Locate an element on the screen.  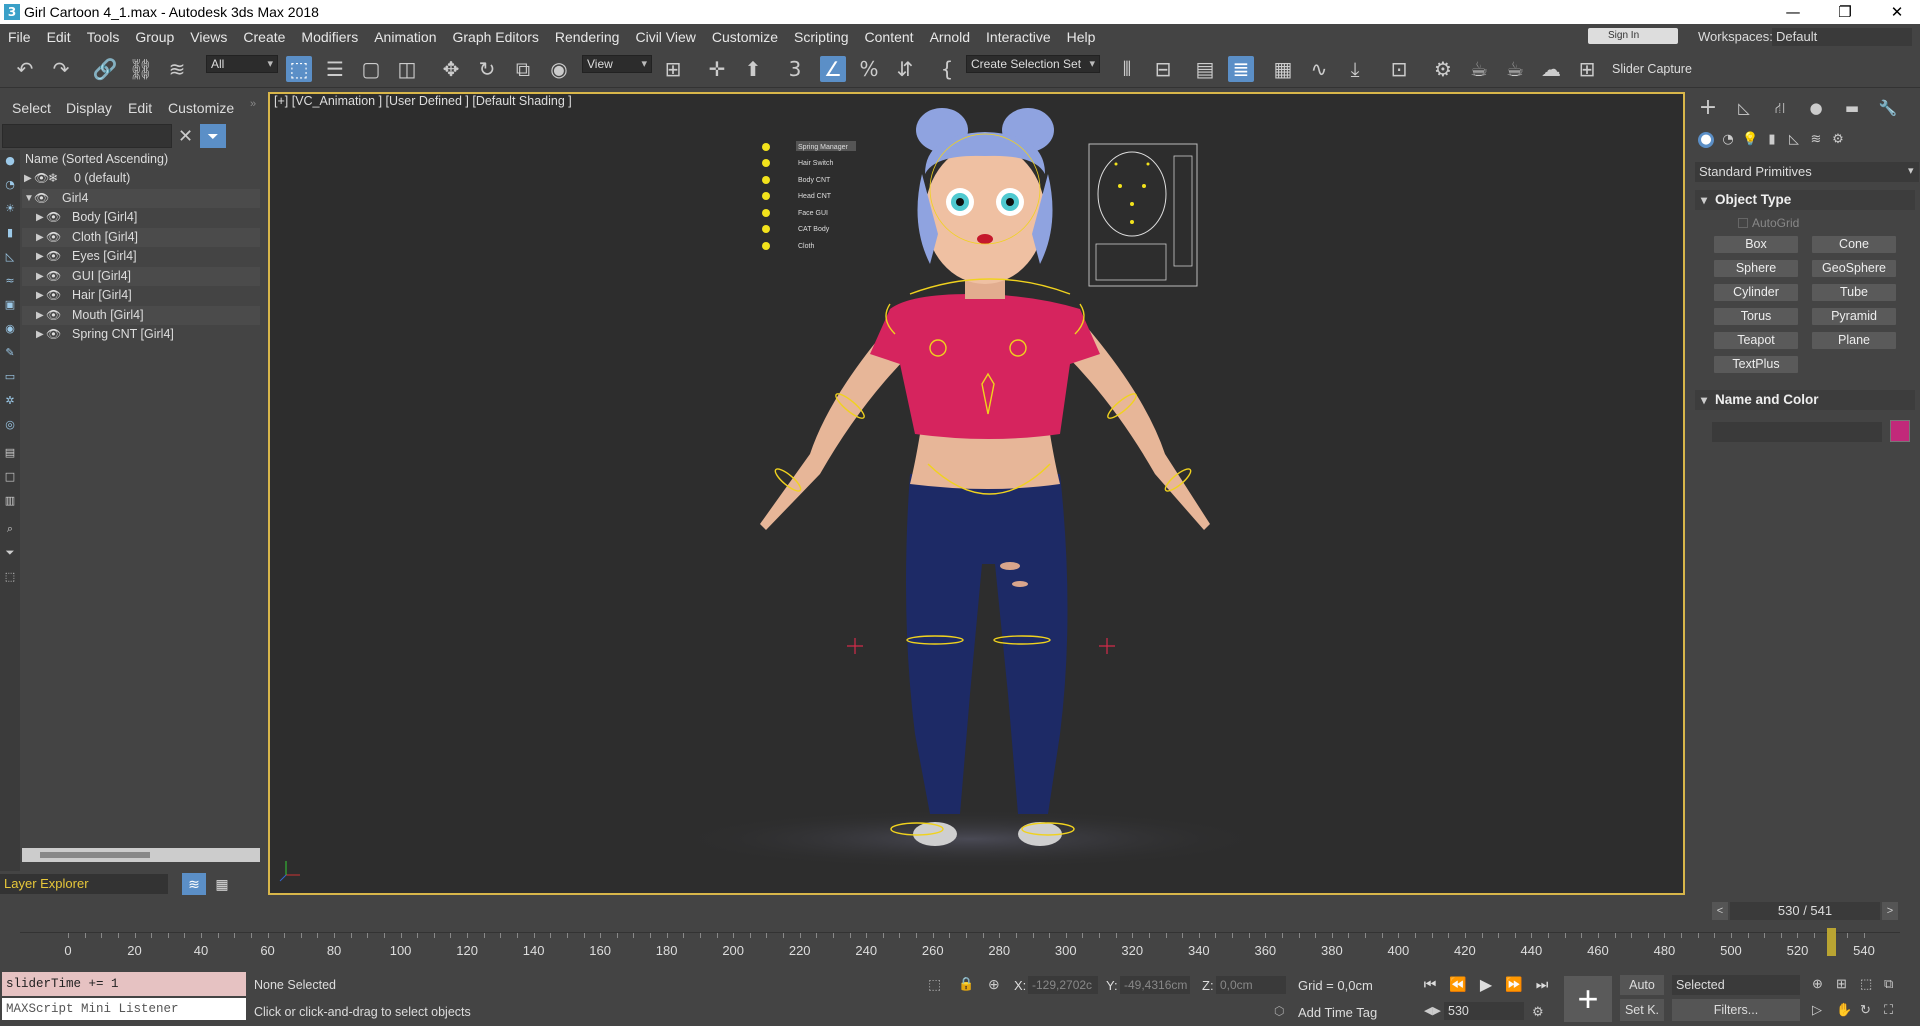
scrollbar-thumb is located at coordinates (95, 855).